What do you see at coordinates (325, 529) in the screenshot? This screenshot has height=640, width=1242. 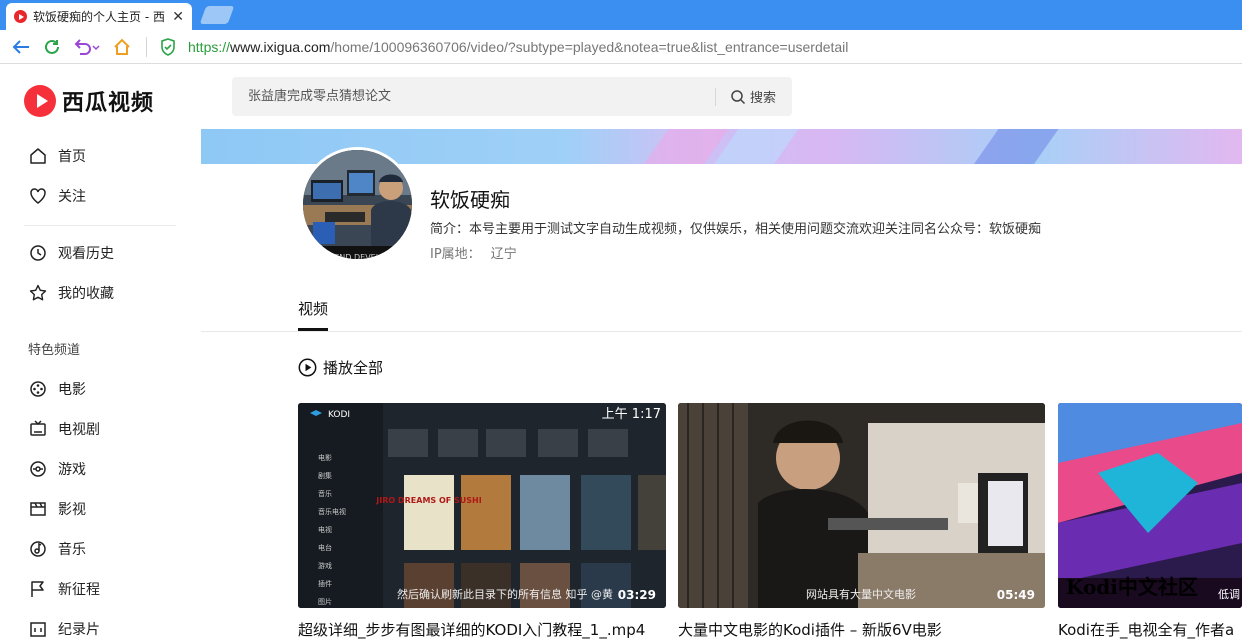 I see `kodi-menu-item: 电视` at bounding box center [325, 529].